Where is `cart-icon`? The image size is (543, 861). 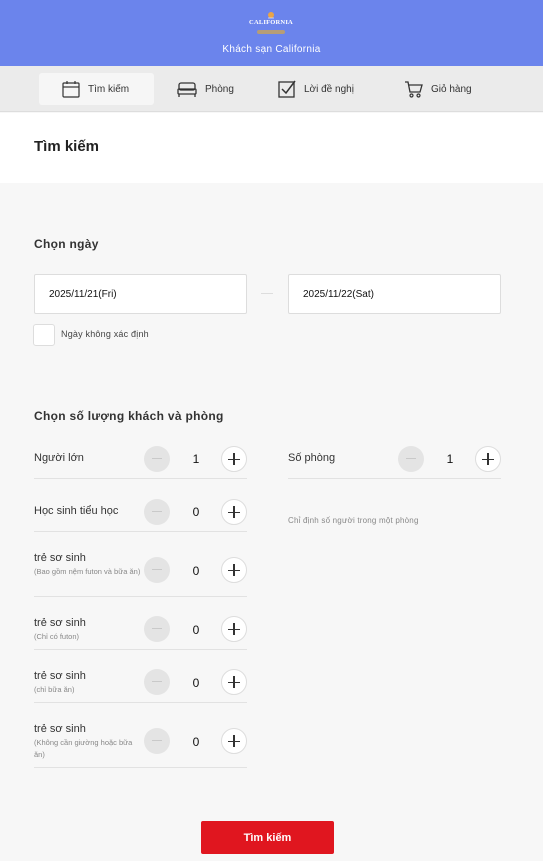
cart-icon is located at coordinates (414, 89).